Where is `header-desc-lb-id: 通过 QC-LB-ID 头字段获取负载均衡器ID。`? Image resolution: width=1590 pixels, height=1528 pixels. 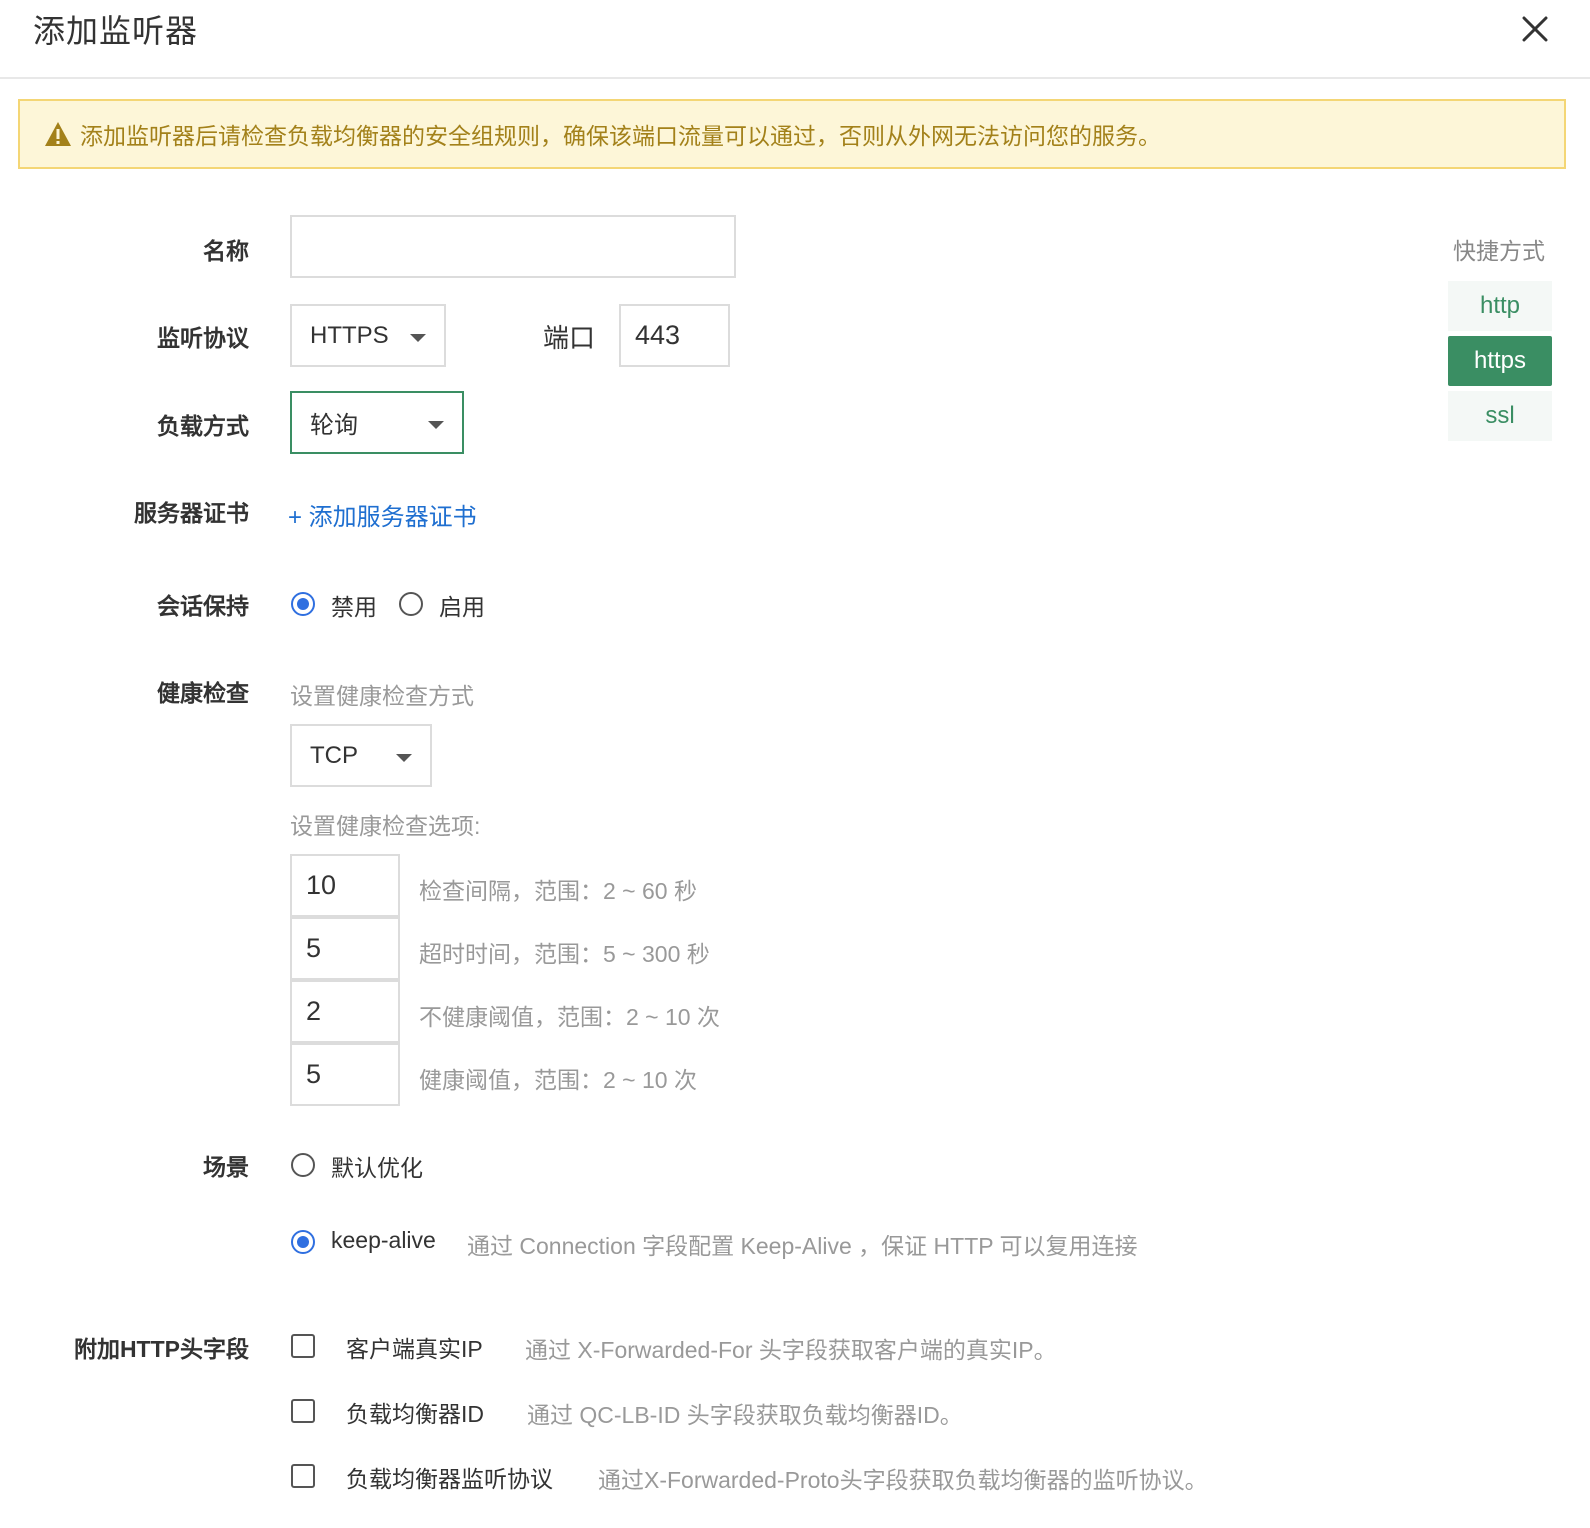 header-desc-lb-id: 通过 QC-LB-ID 头字段获取负载均衡器ID。 is located at coordinates (745, 1415).